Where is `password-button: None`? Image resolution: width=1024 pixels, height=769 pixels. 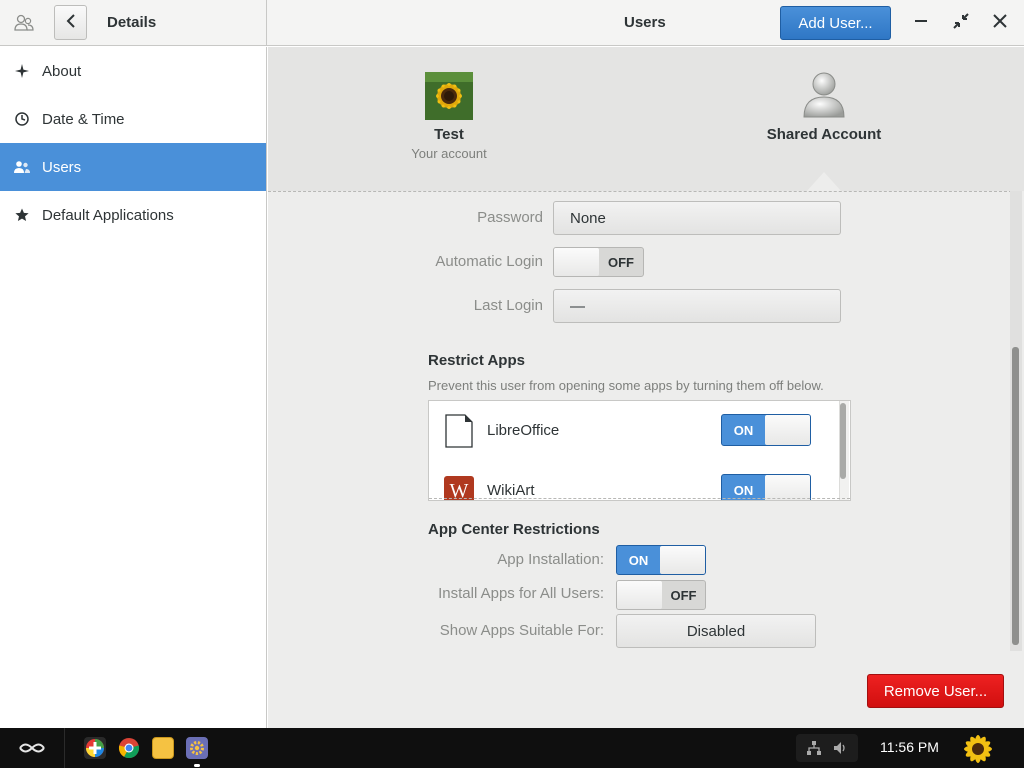
password-button: None is located at coordinates (697, 218).